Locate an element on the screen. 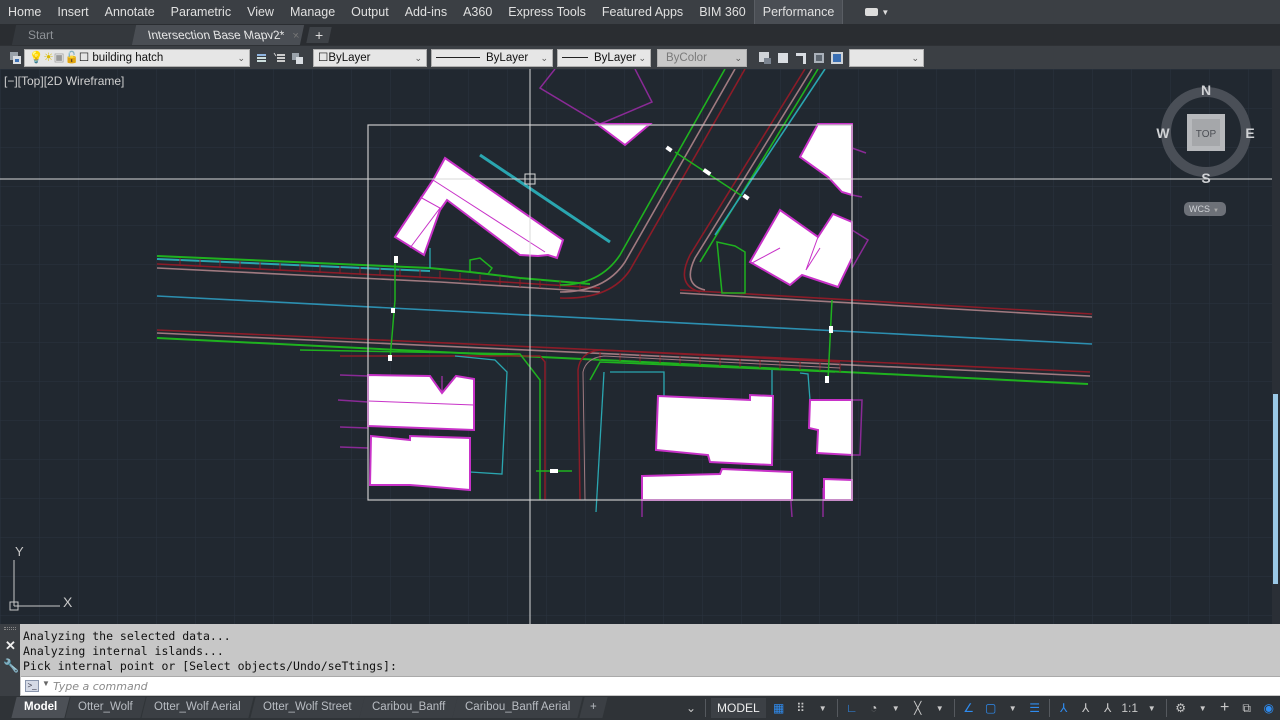  ribbon-tab-insert: Insert is located at coordinates (72, 12).